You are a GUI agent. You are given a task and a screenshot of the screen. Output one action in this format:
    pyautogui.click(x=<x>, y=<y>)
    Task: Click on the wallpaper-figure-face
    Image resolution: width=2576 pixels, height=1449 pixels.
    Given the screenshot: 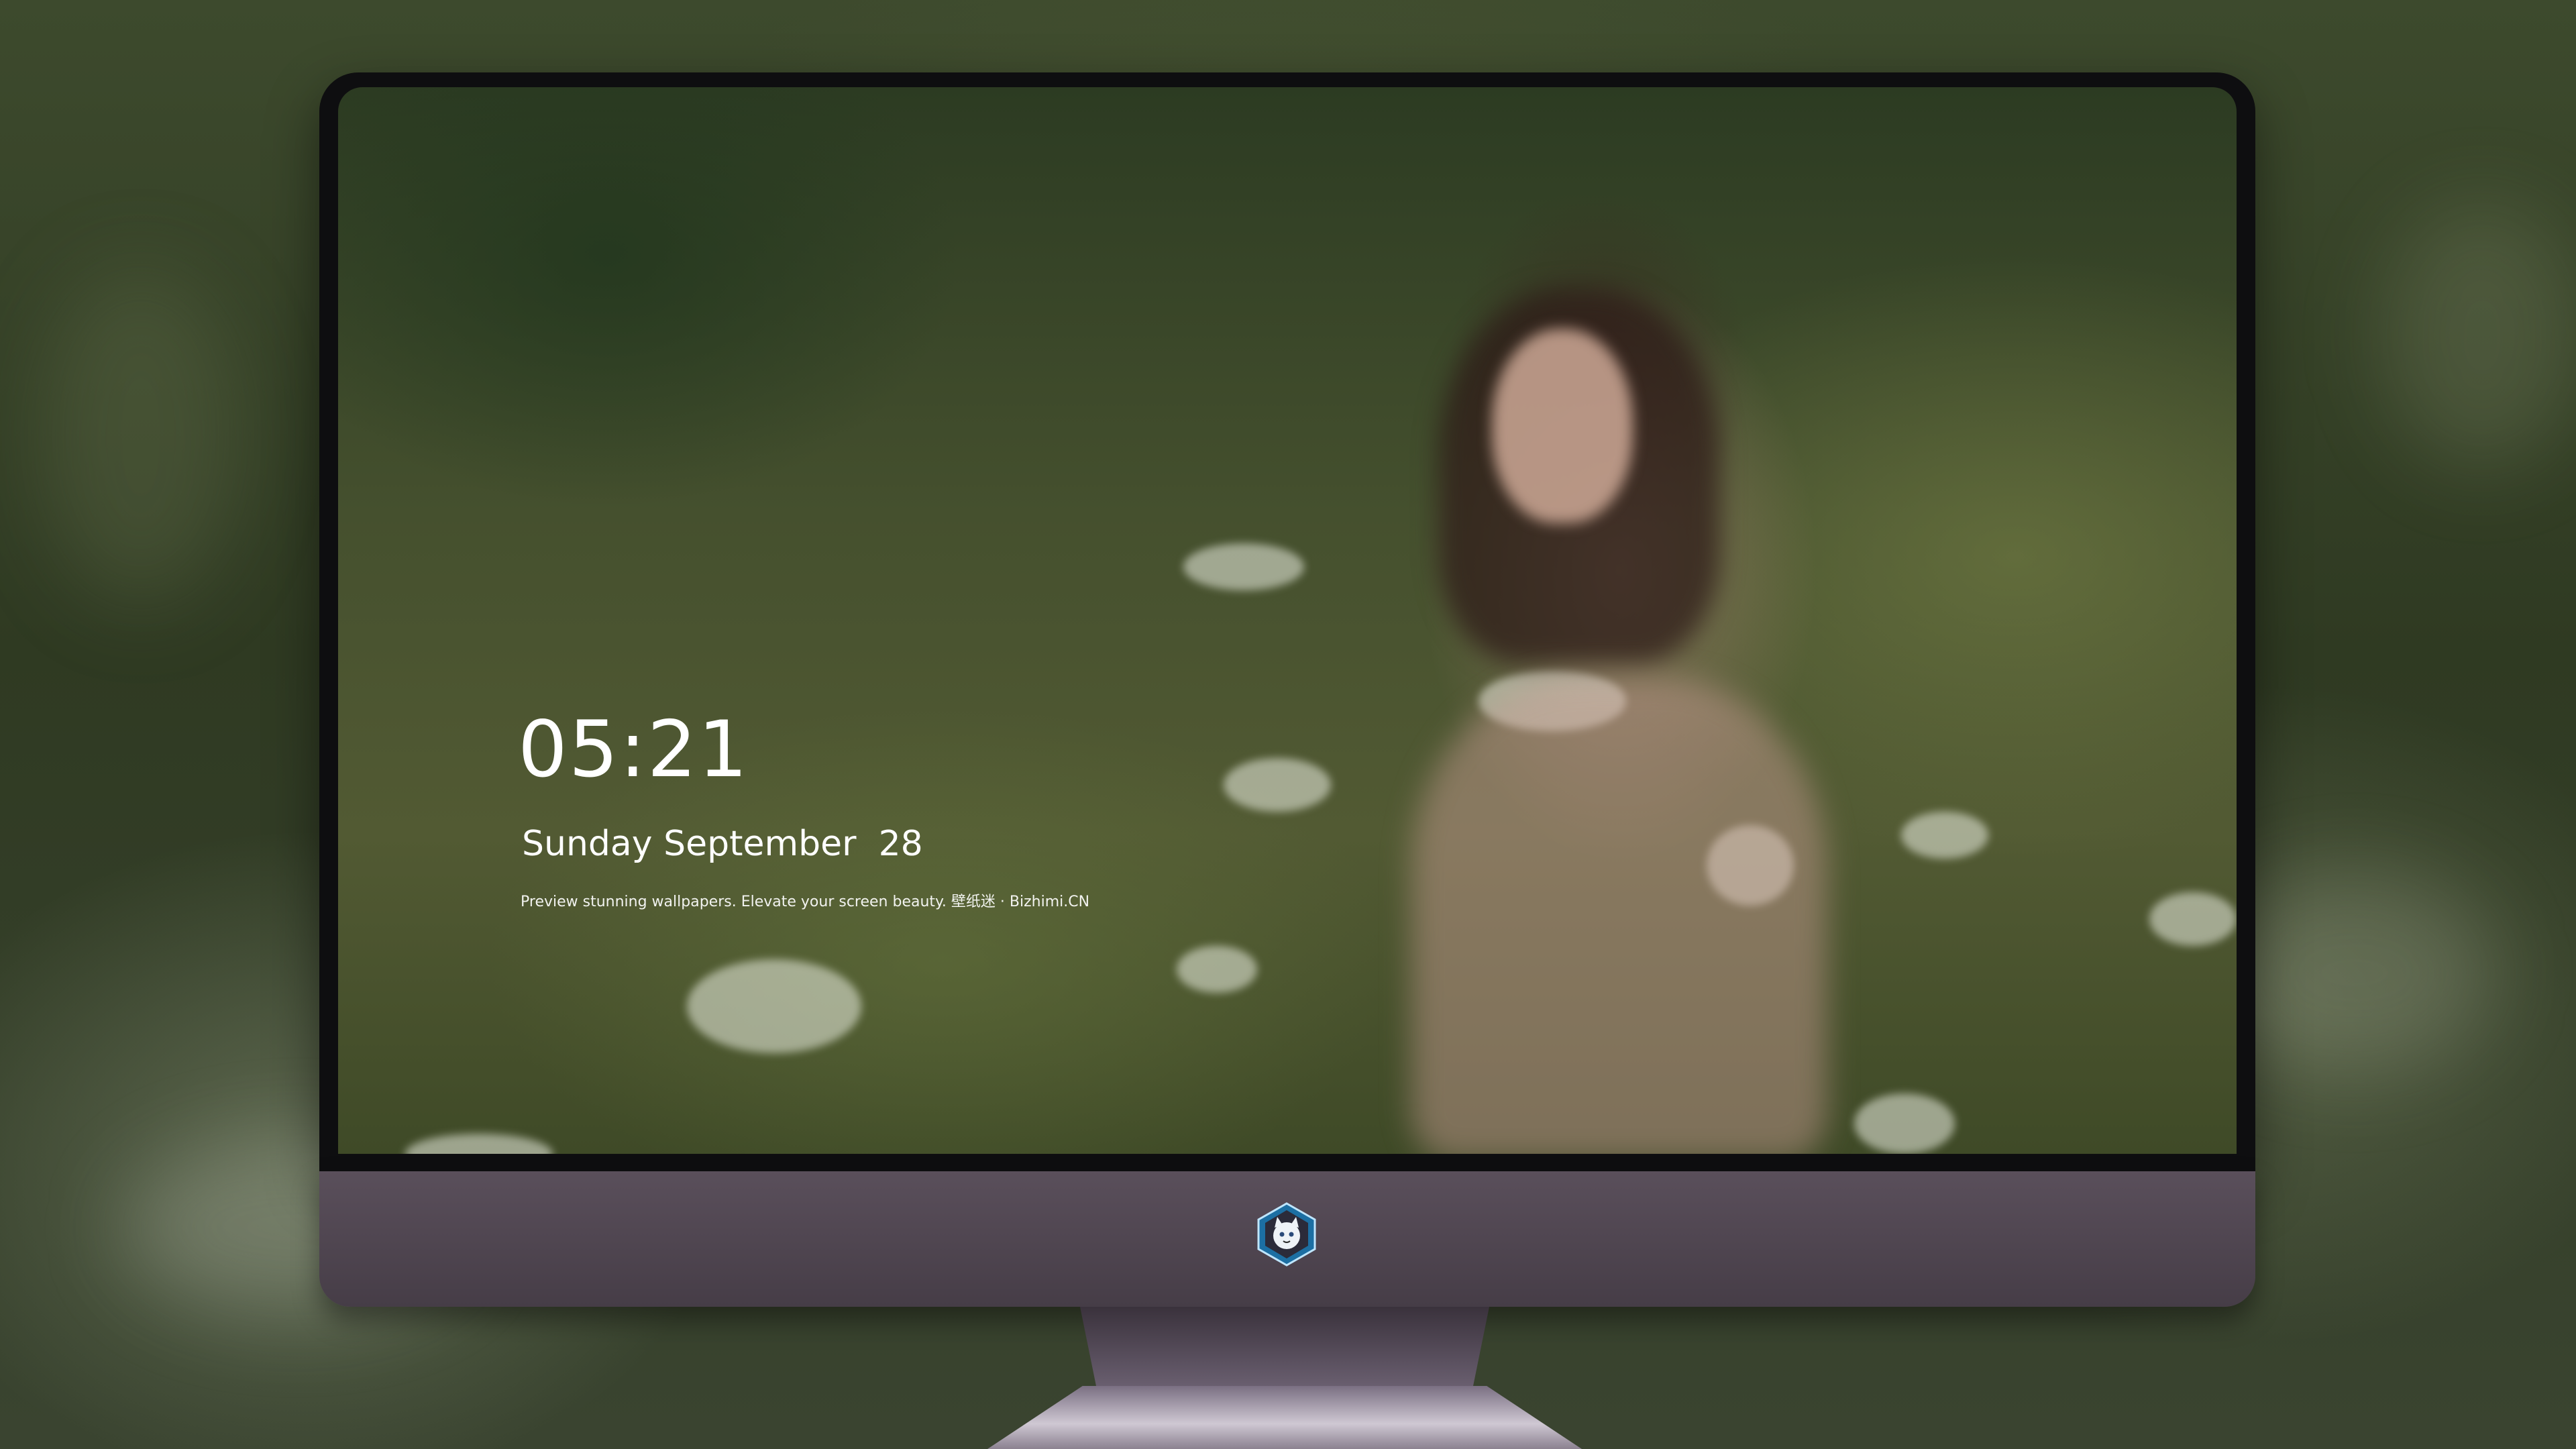 What is the action you would take?
    pyautogui.click(x=1562, y=426)
    